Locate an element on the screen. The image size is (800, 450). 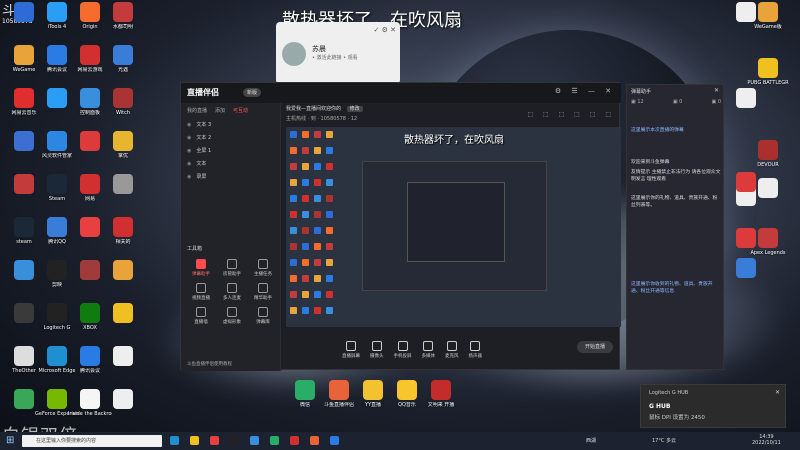
desktop-icon: 斗鱼直播伴侣 is located at coordinates (339, 394).